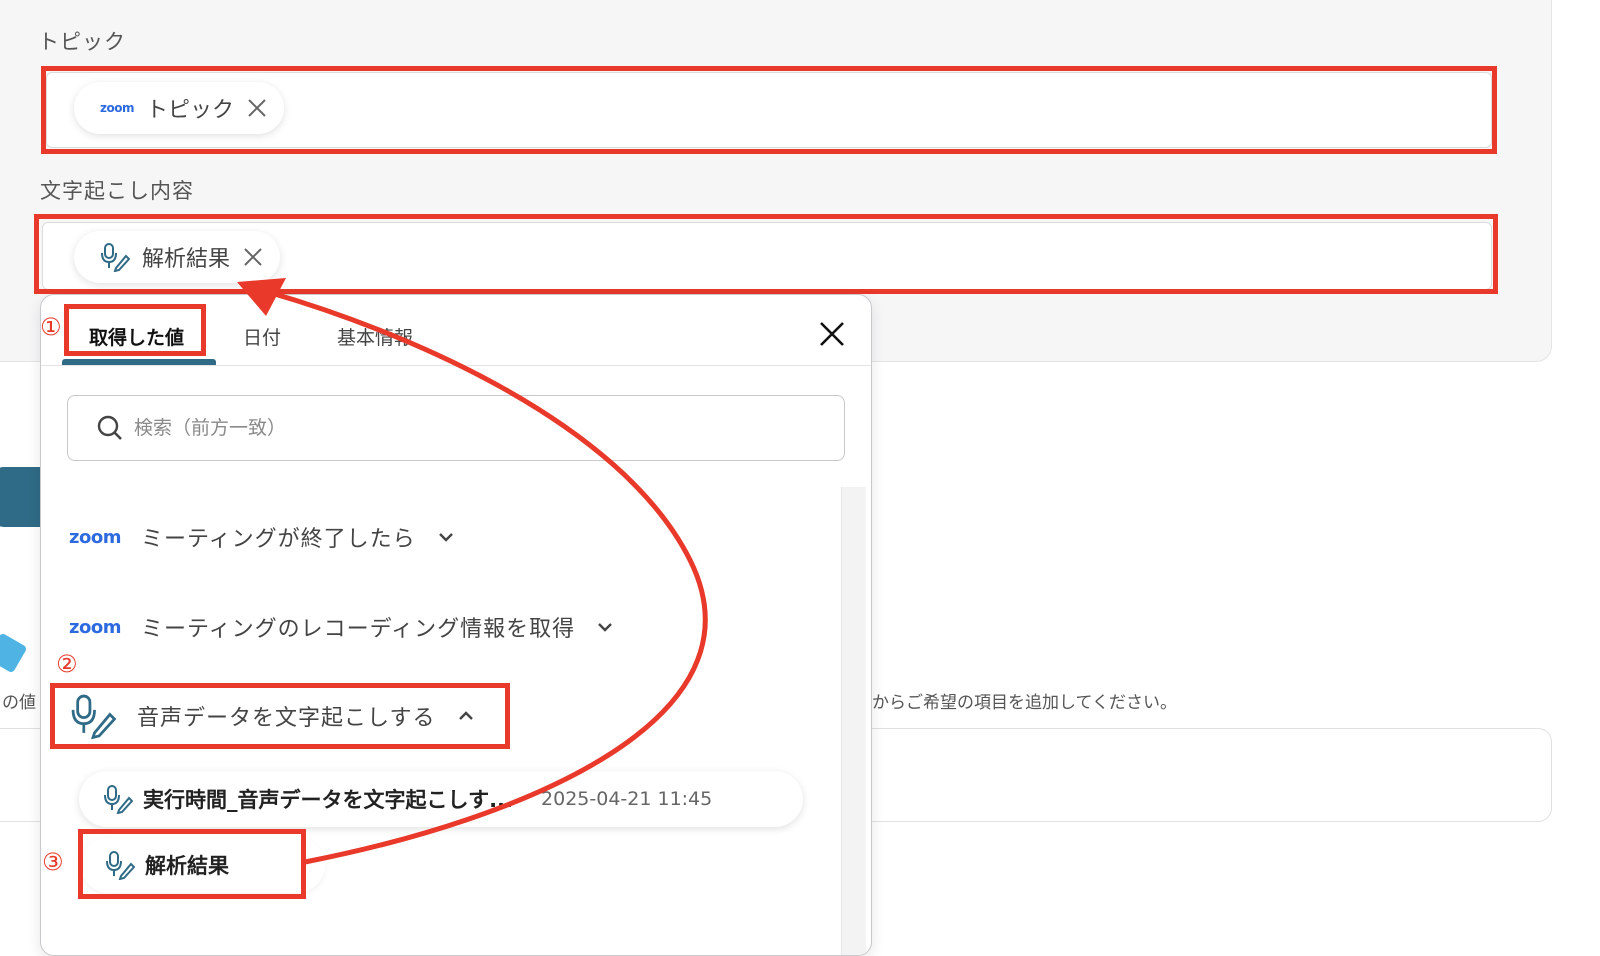 The image size is (1600, 956). I want to click on section-meeting-ended: zoom ミーティングが終了したら, so click(262, 537).